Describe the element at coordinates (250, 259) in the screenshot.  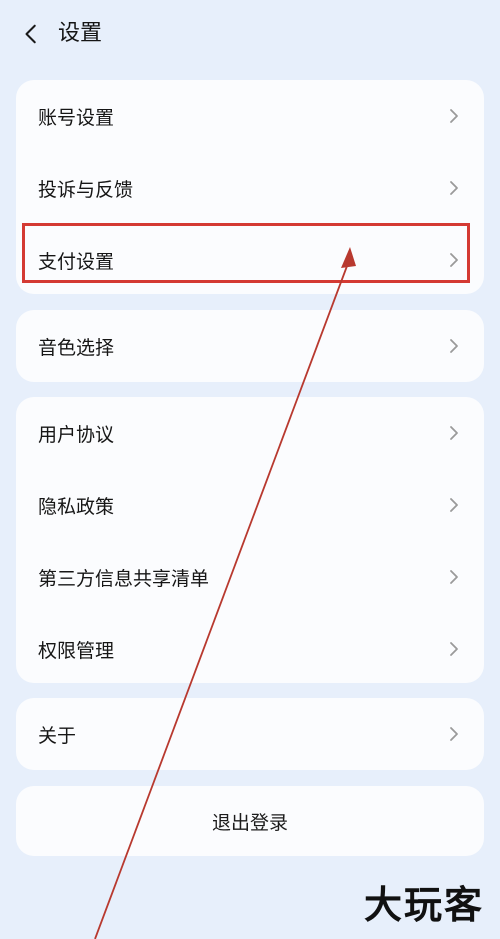
I see `row-payment-settings: 支付设置` at that location.